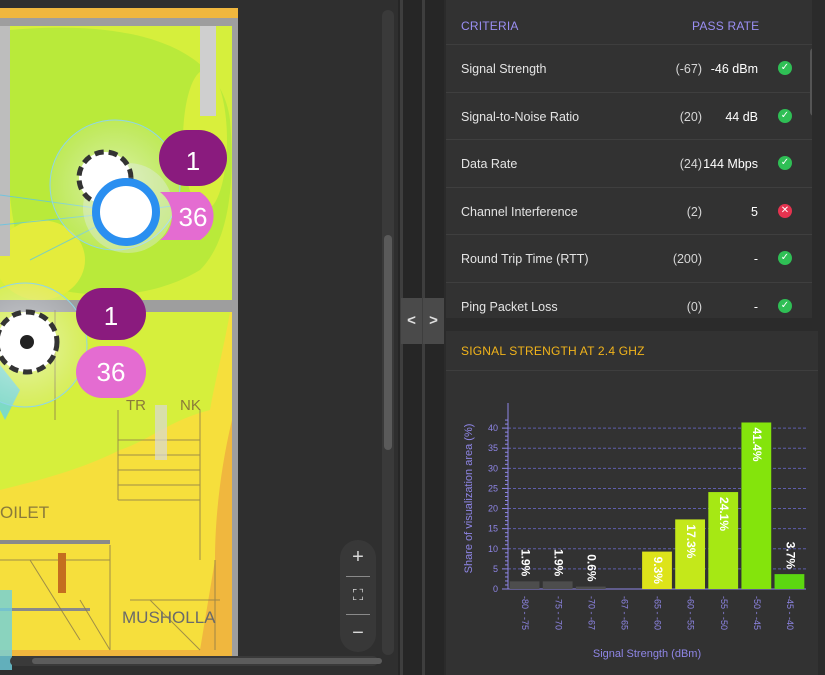 The width and height of the screenshot is (825, 675). I want to click on map-horizontal-scrollbar, so click(196, 661).